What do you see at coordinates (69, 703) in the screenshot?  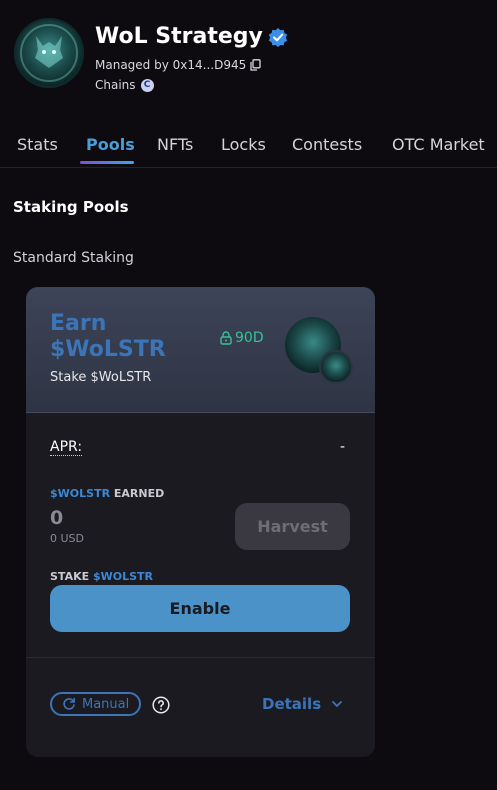 I see `refresh-icon` at bounding box center [69, 703].